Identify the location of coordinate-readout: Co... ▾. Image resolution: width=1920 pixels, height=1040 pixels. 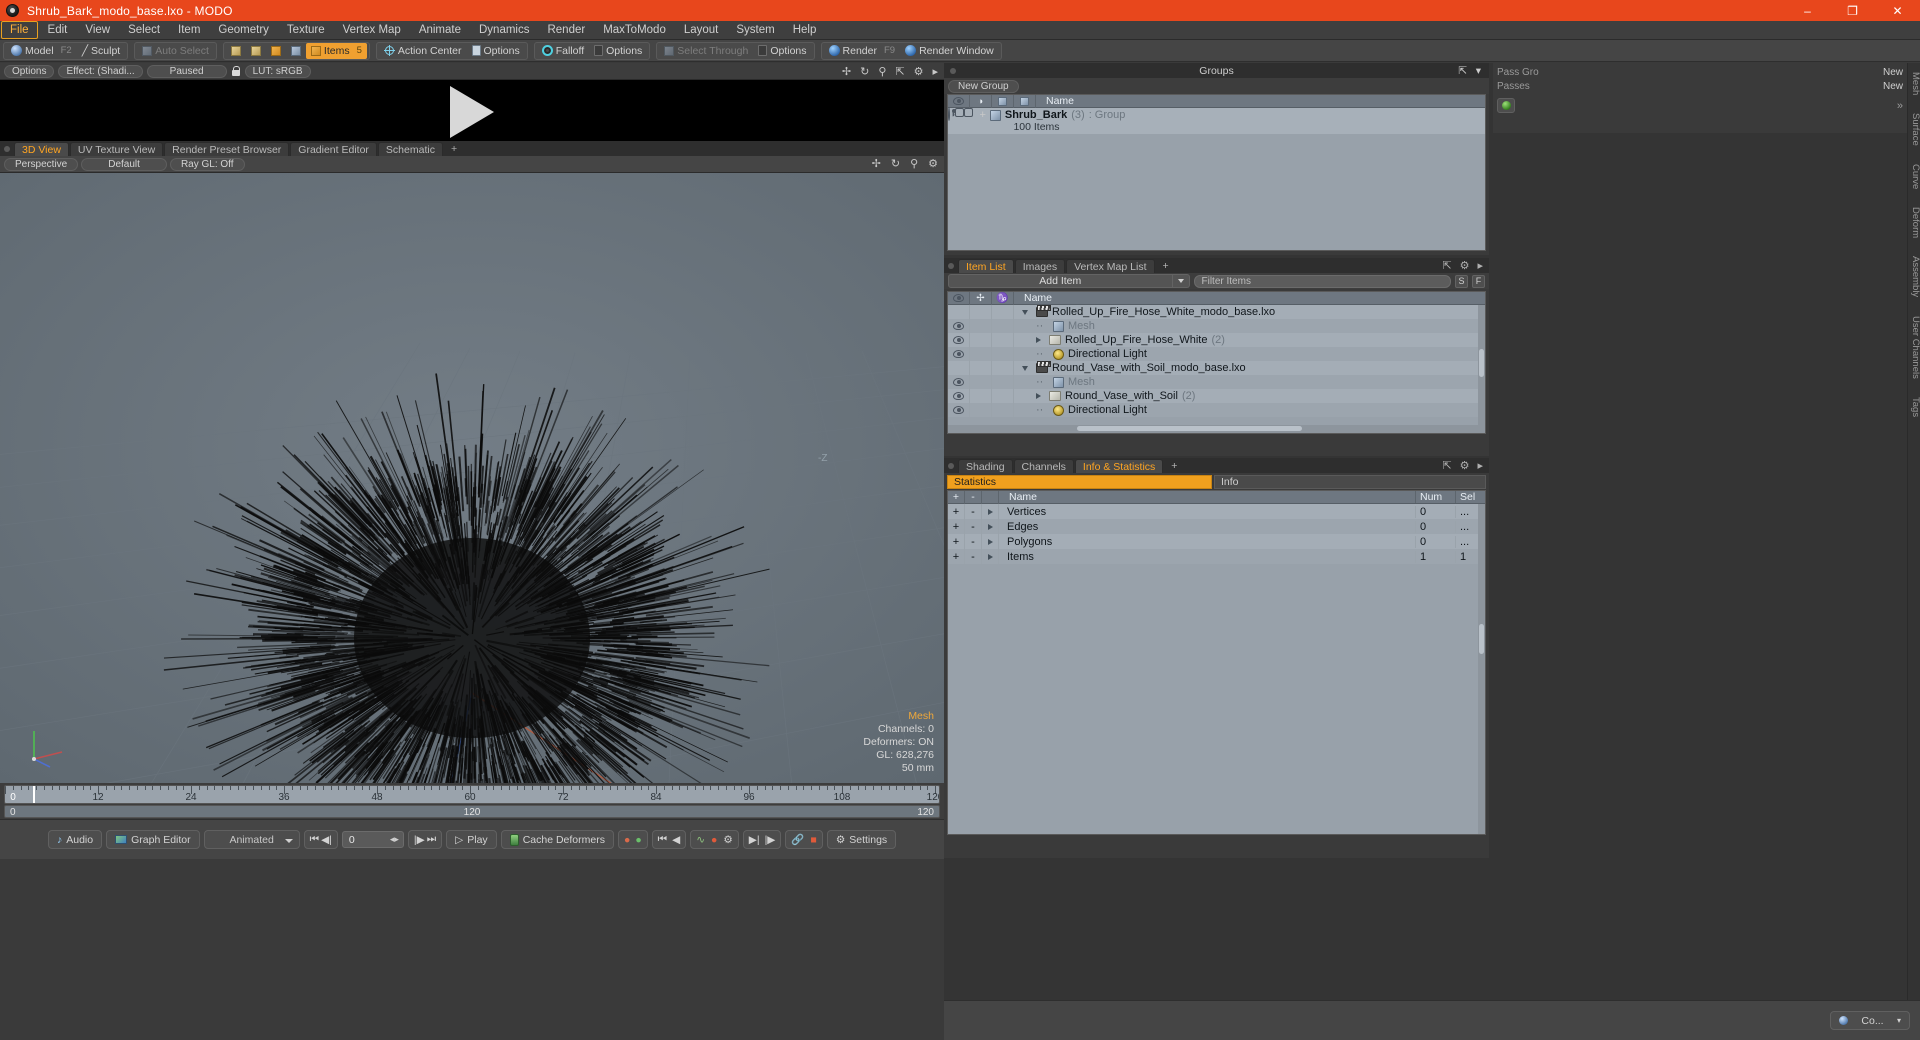
(1870, 1020).